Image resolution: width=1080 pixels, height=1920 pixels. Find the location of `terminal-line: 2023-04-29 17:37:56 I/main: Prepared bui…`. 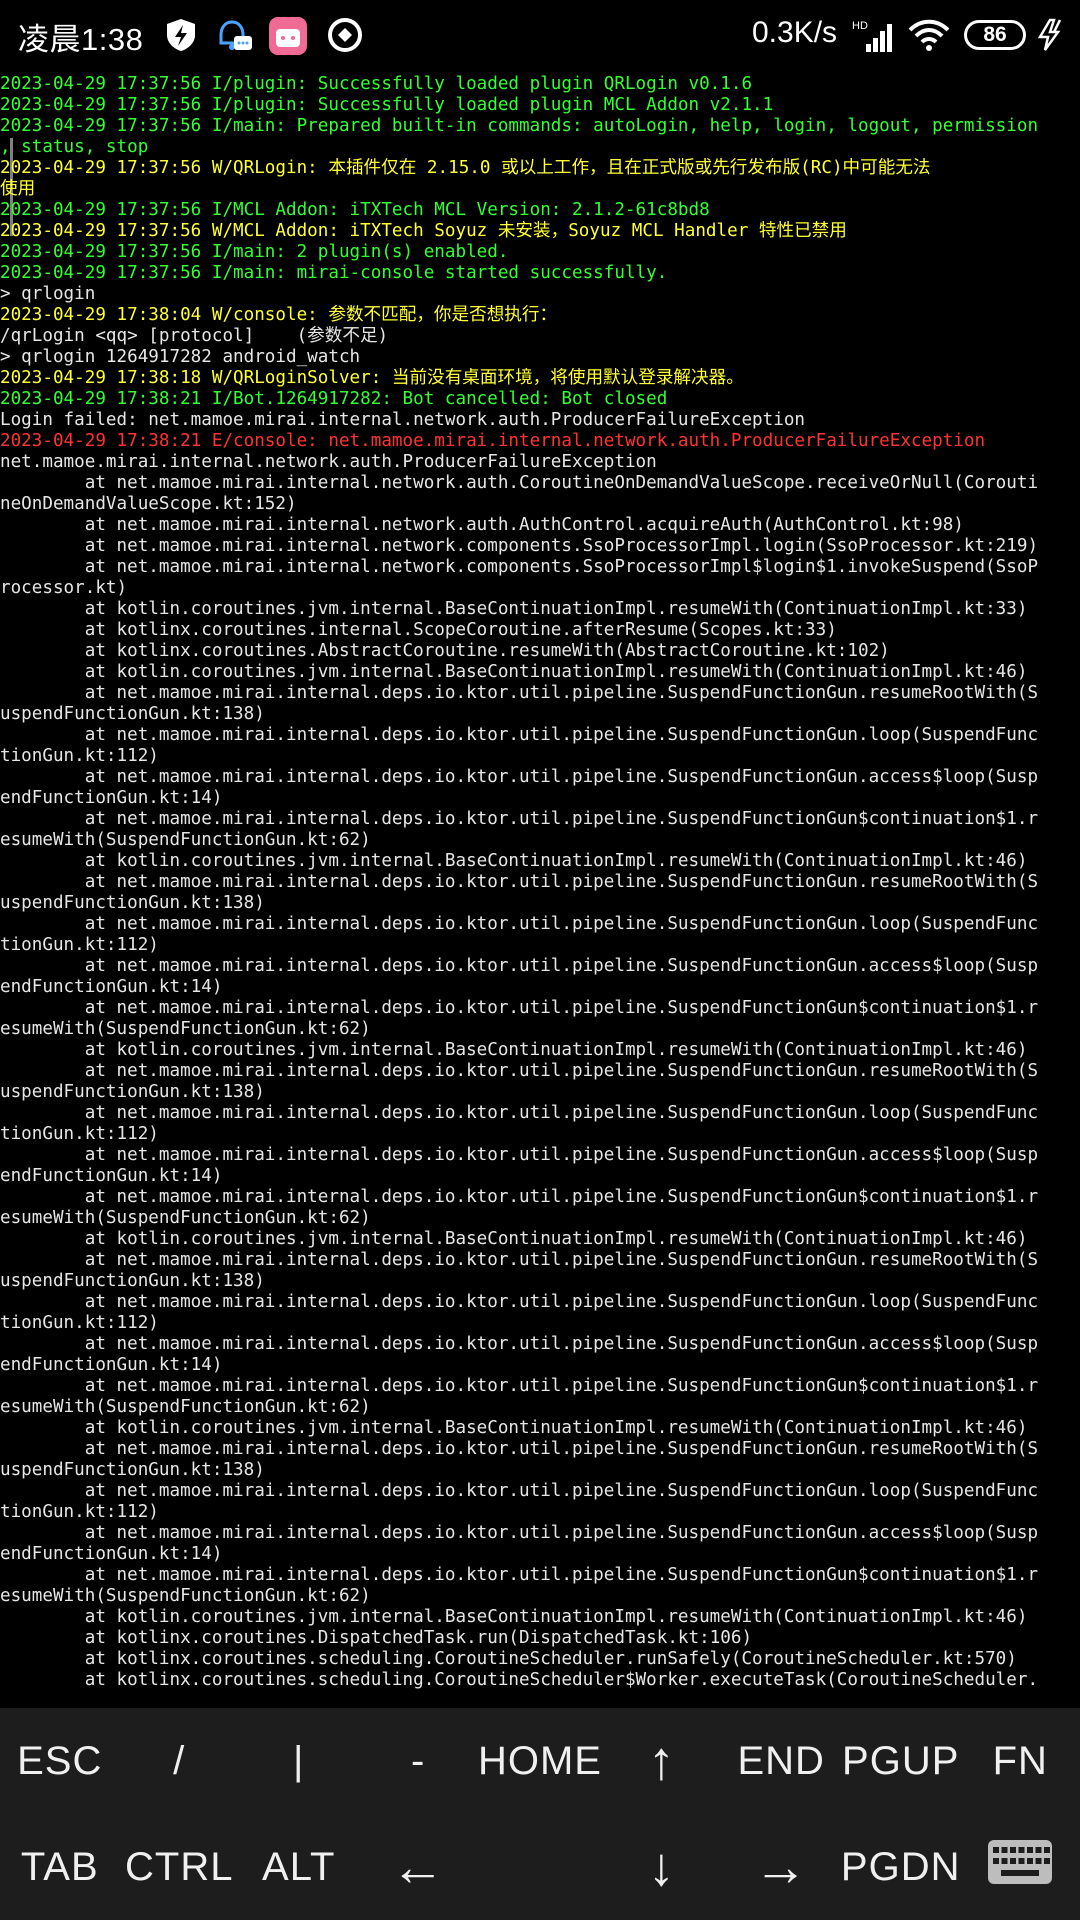

terminal-line: 2023-04-29 17:37:56 I/main: Prepared bui… is located at coordinates (519, 126).